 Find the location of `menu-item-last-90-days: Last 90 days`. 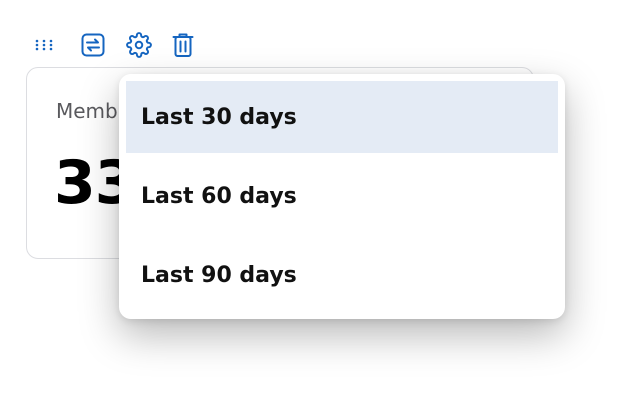

menu-item-last-90-days: Last 90 days is located at coordinates (342, 275).